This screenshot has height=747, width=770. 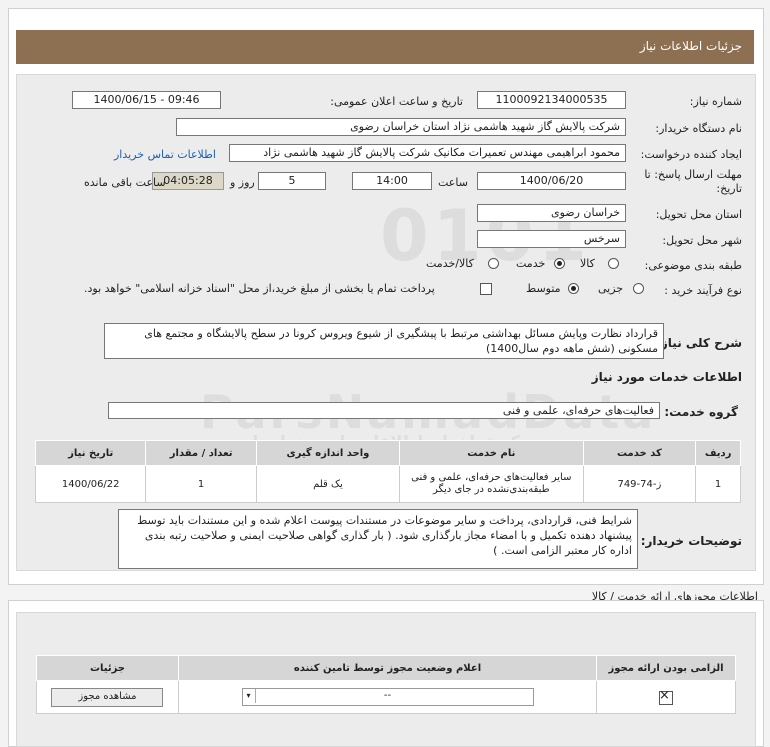 What do you see at coordinates (559, 263) in the screenshot?
I see `category-radio-service` at bounding box center [559, 263].